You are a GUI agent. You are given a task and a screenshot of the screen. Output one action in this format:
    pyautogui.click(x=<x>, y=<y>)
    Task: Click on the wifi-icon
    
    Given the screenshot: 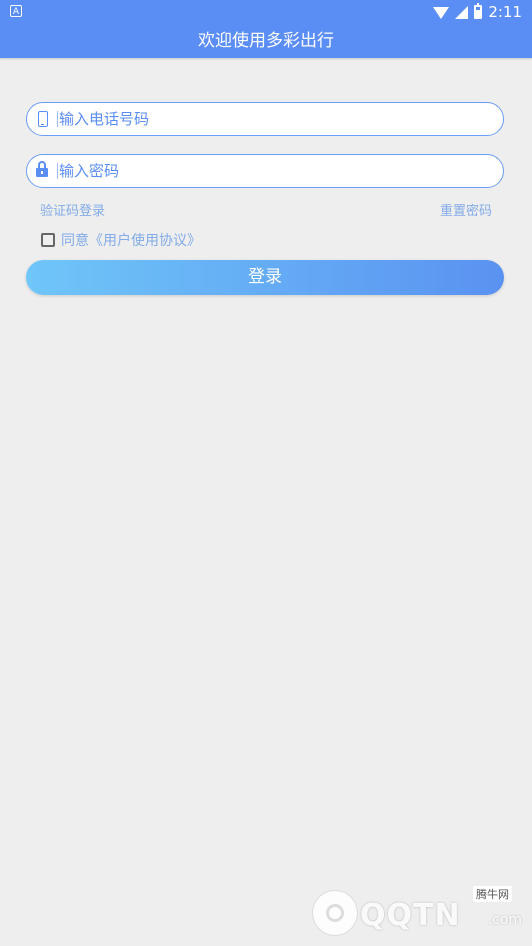 What is the action you would take?
    pyautogui.click(x=441, y=13)
    